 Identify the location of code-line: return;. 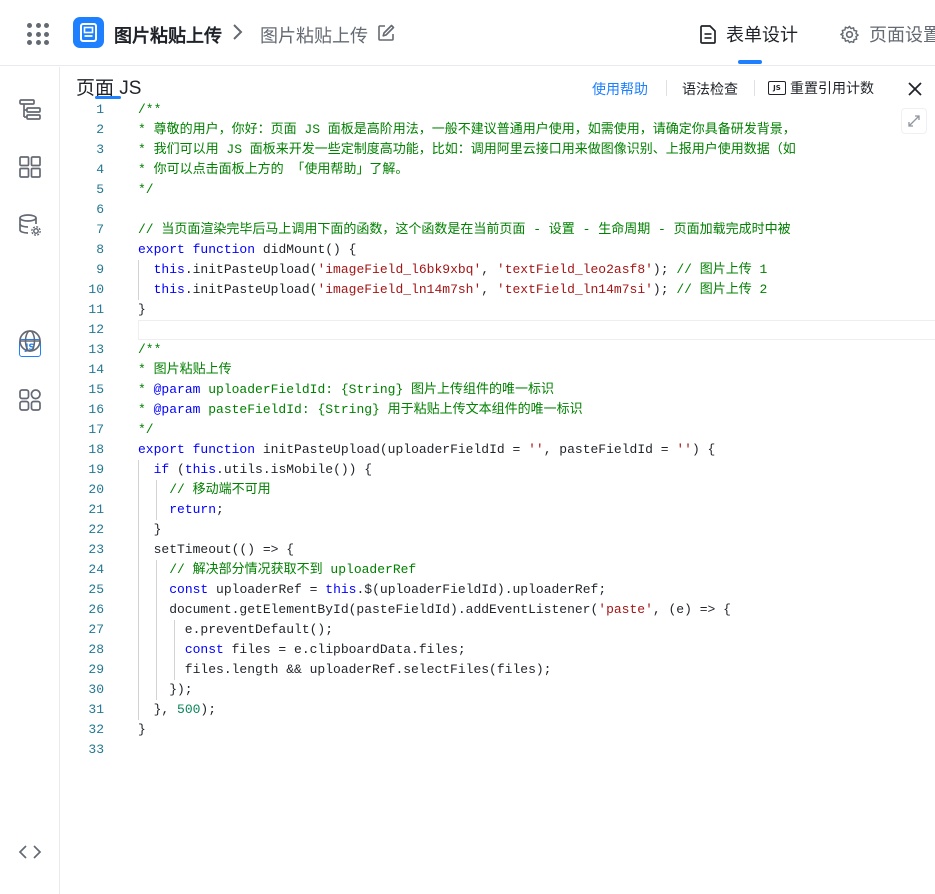
(181, 510).